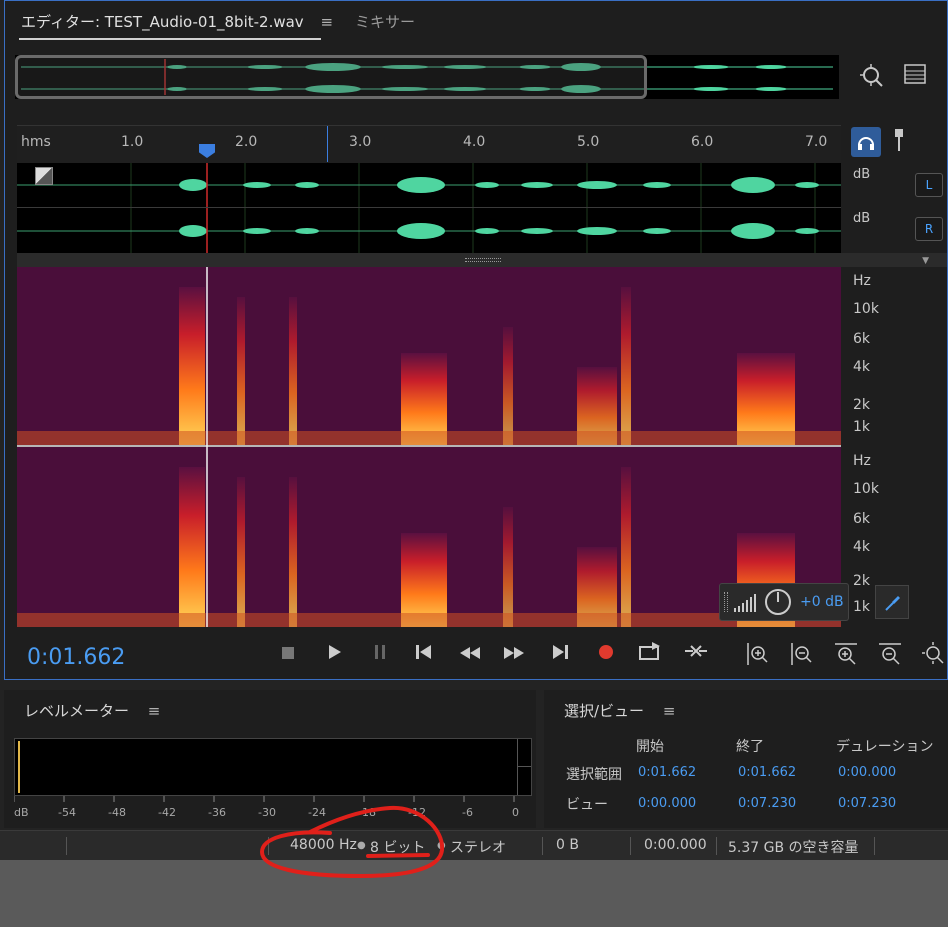 Image resolution: width=948 pixels, height=927 pixels. Describe the element at coordinates (478, 848) in the screenshot. I see `channel-format: ステレオ` at that location.